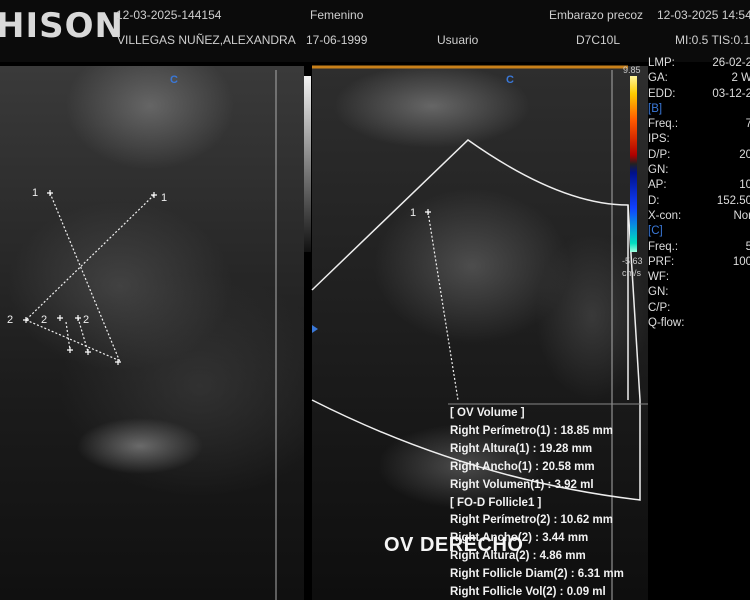  What do you see at coordinates (522, 484) in the screenshot?
I see `measurement-line: Right Volumen(1) : 3.92 ml` at bounding box center [522, 484].